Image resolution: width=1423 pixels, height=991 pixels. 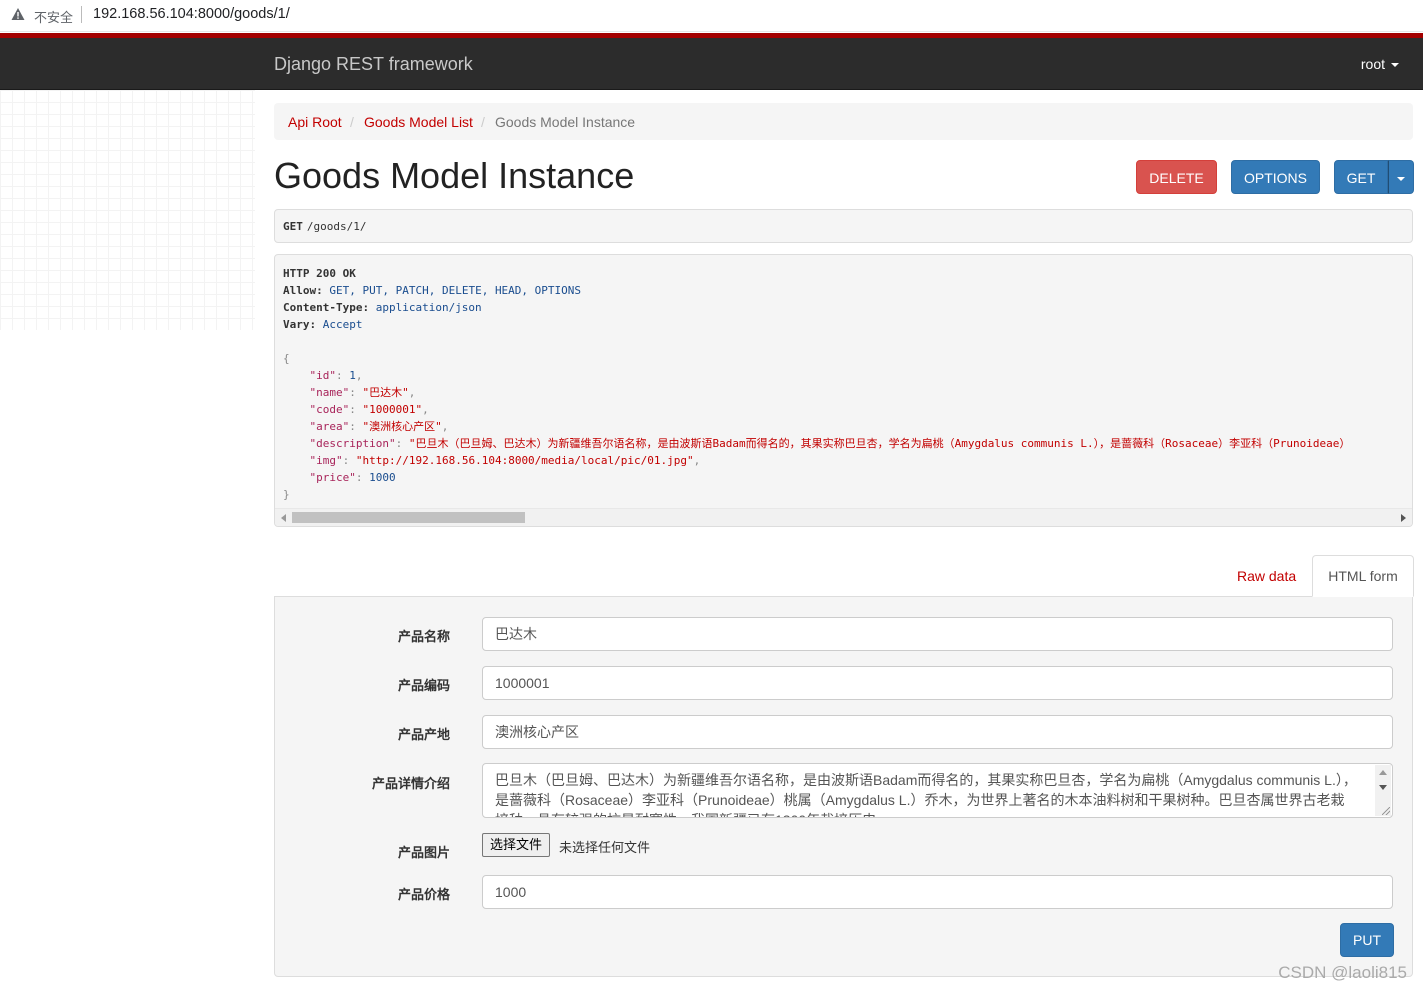 I want to click on json-key: "description", so click(x=352, y=443).